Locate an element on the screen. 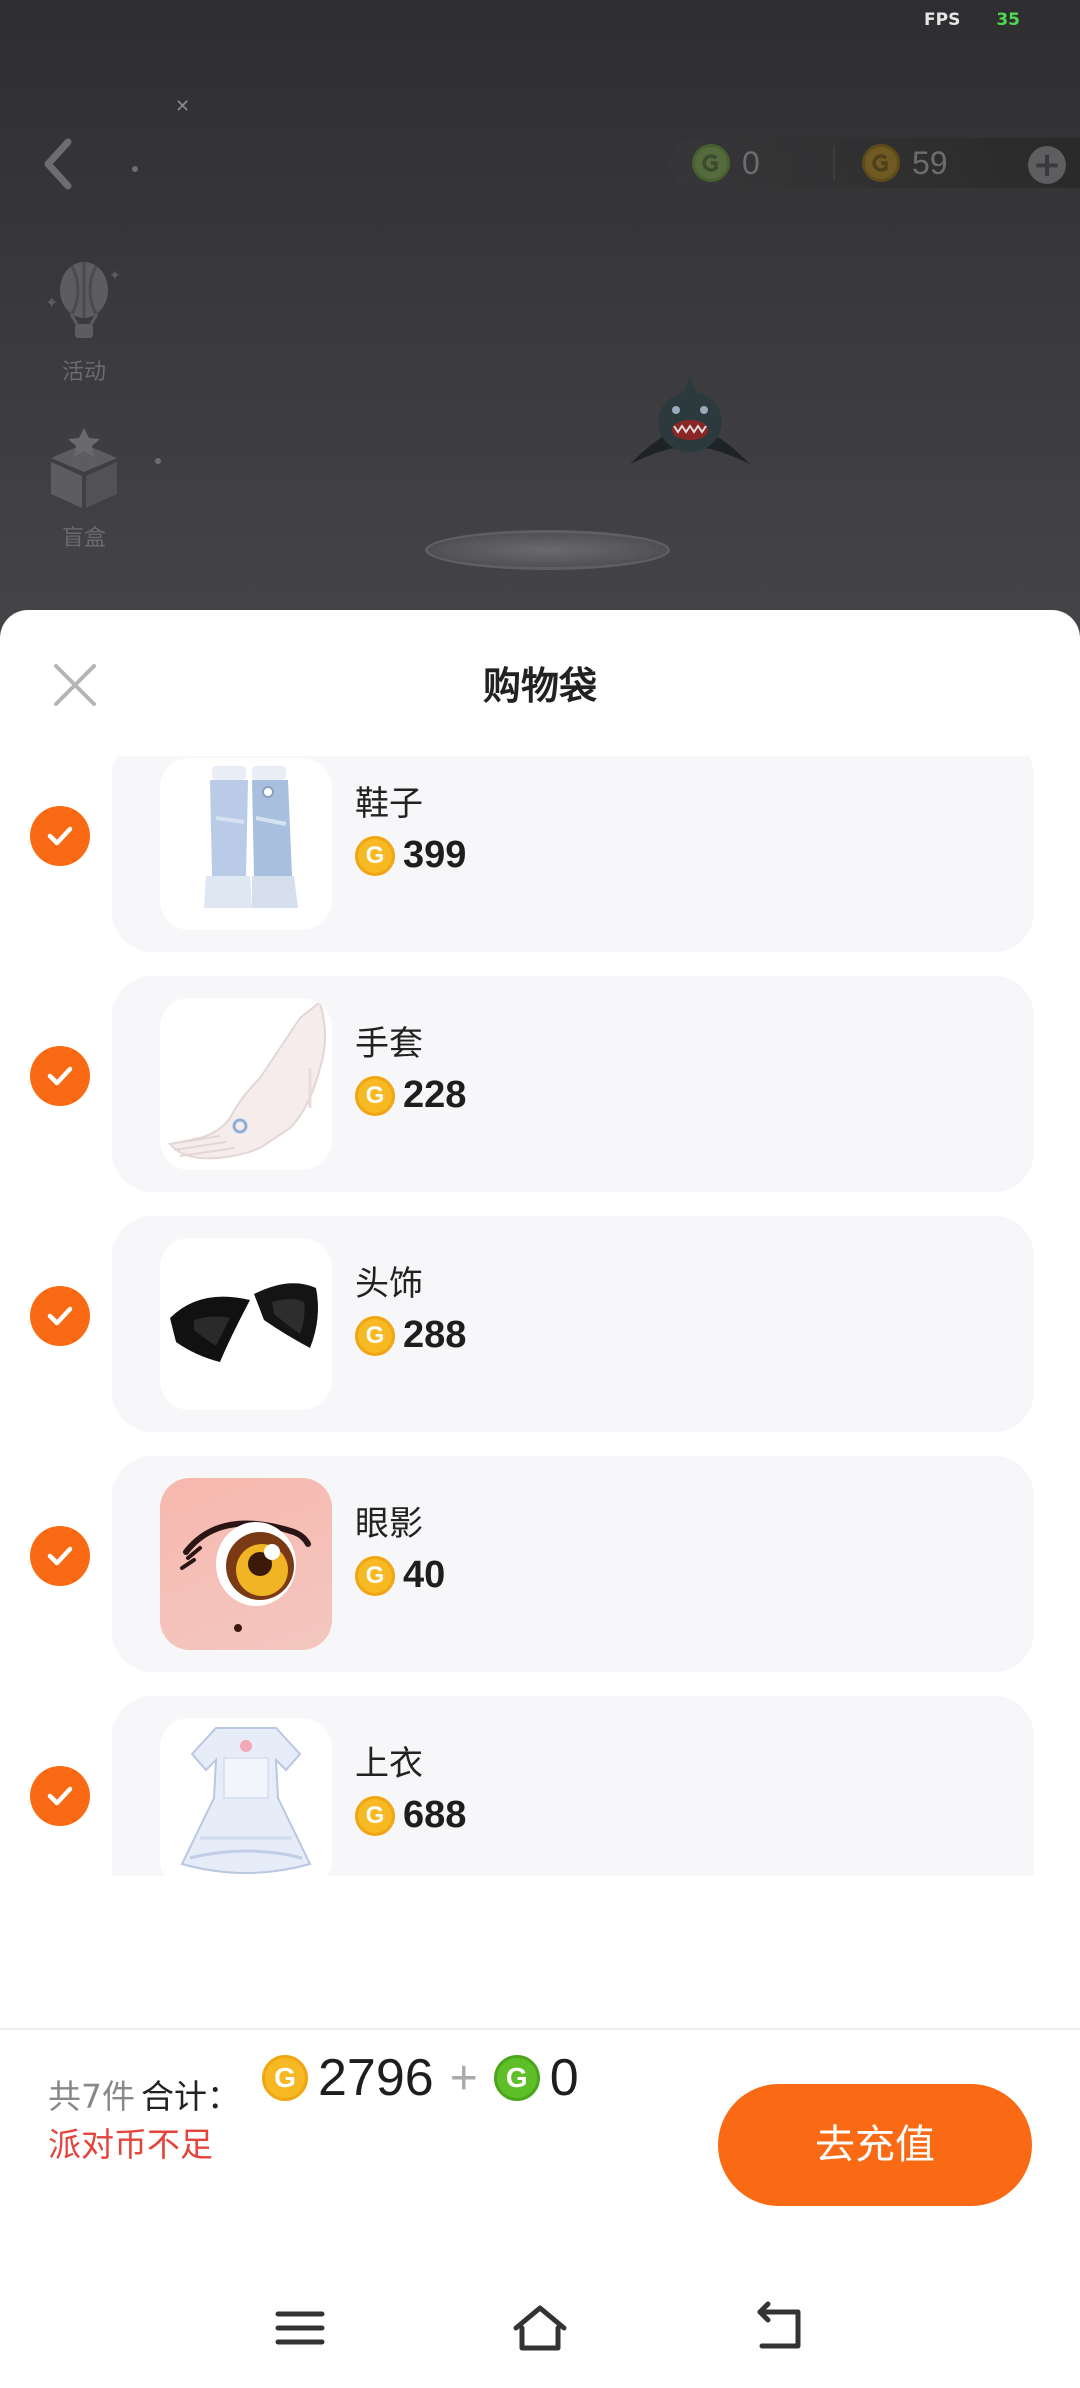 The image size is (1080, 2388). item-price: G 288 is located at coordinates (410, 1335).